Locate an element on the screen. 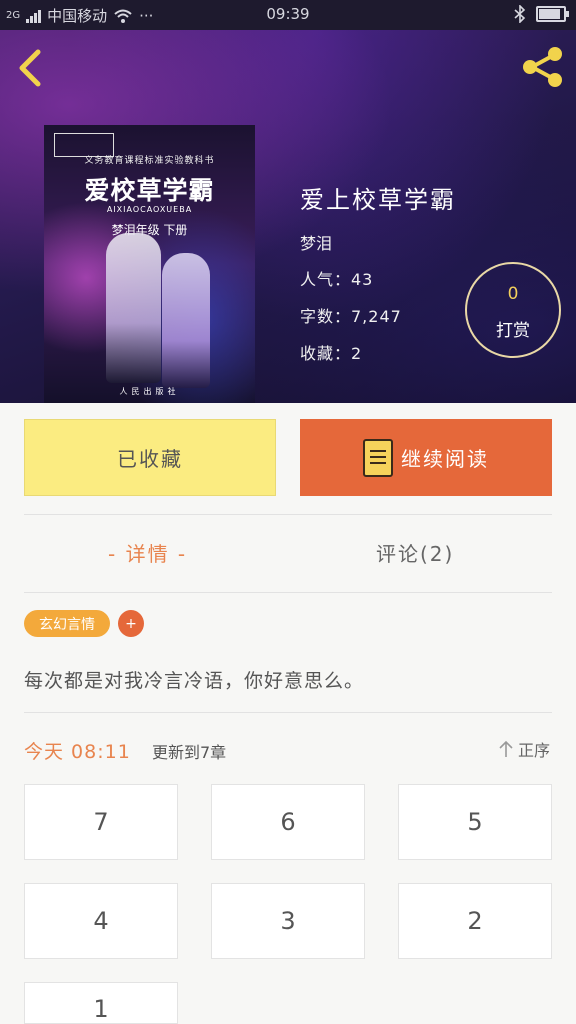 This screenshot has height=1024, width=576. share-button is located at coordinates (543, 67).